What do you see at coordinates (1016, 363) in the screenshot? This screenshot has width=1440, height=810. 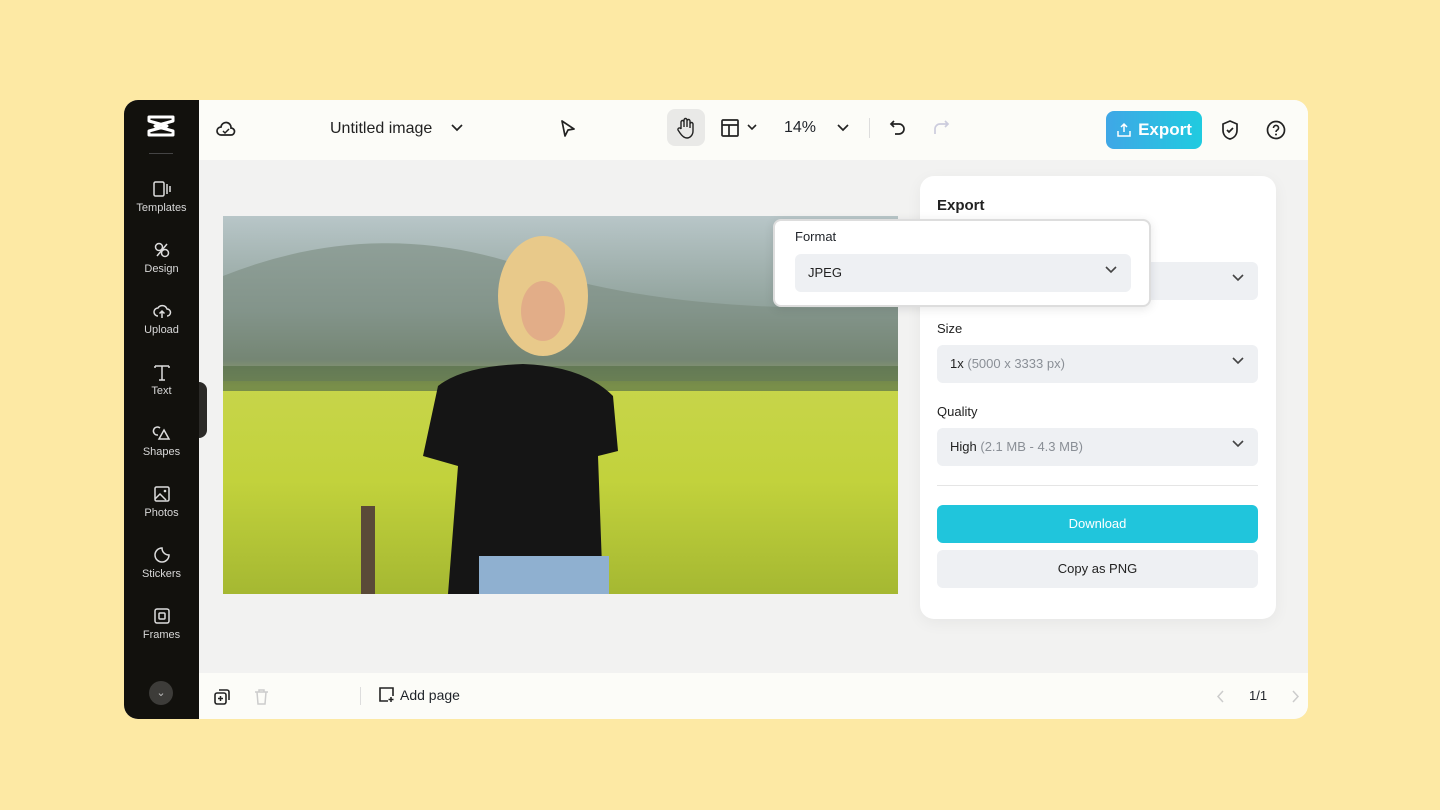 I see `size-detail: (5000 x 3333 px)` at bounding box center [1016, 363].